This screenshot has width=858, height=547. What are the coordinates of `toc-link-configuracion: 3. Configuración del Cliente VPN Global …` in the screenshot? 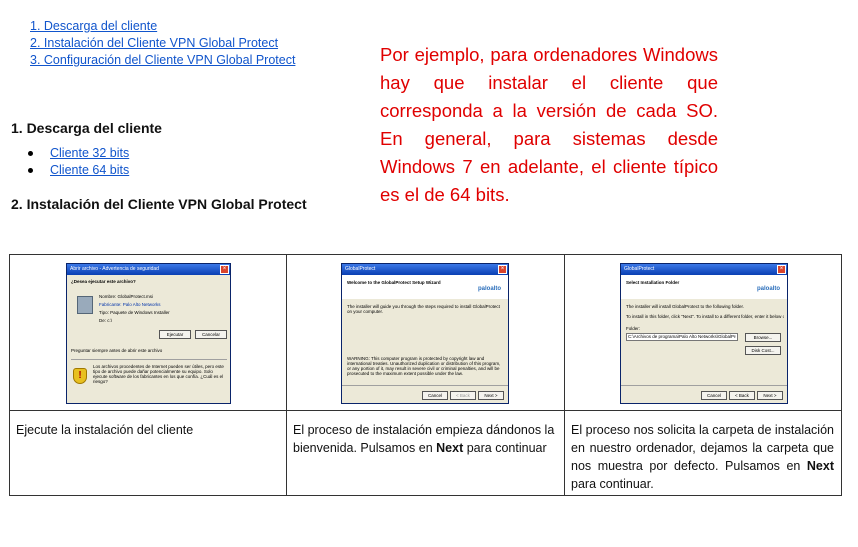 It's located at (162, 60).